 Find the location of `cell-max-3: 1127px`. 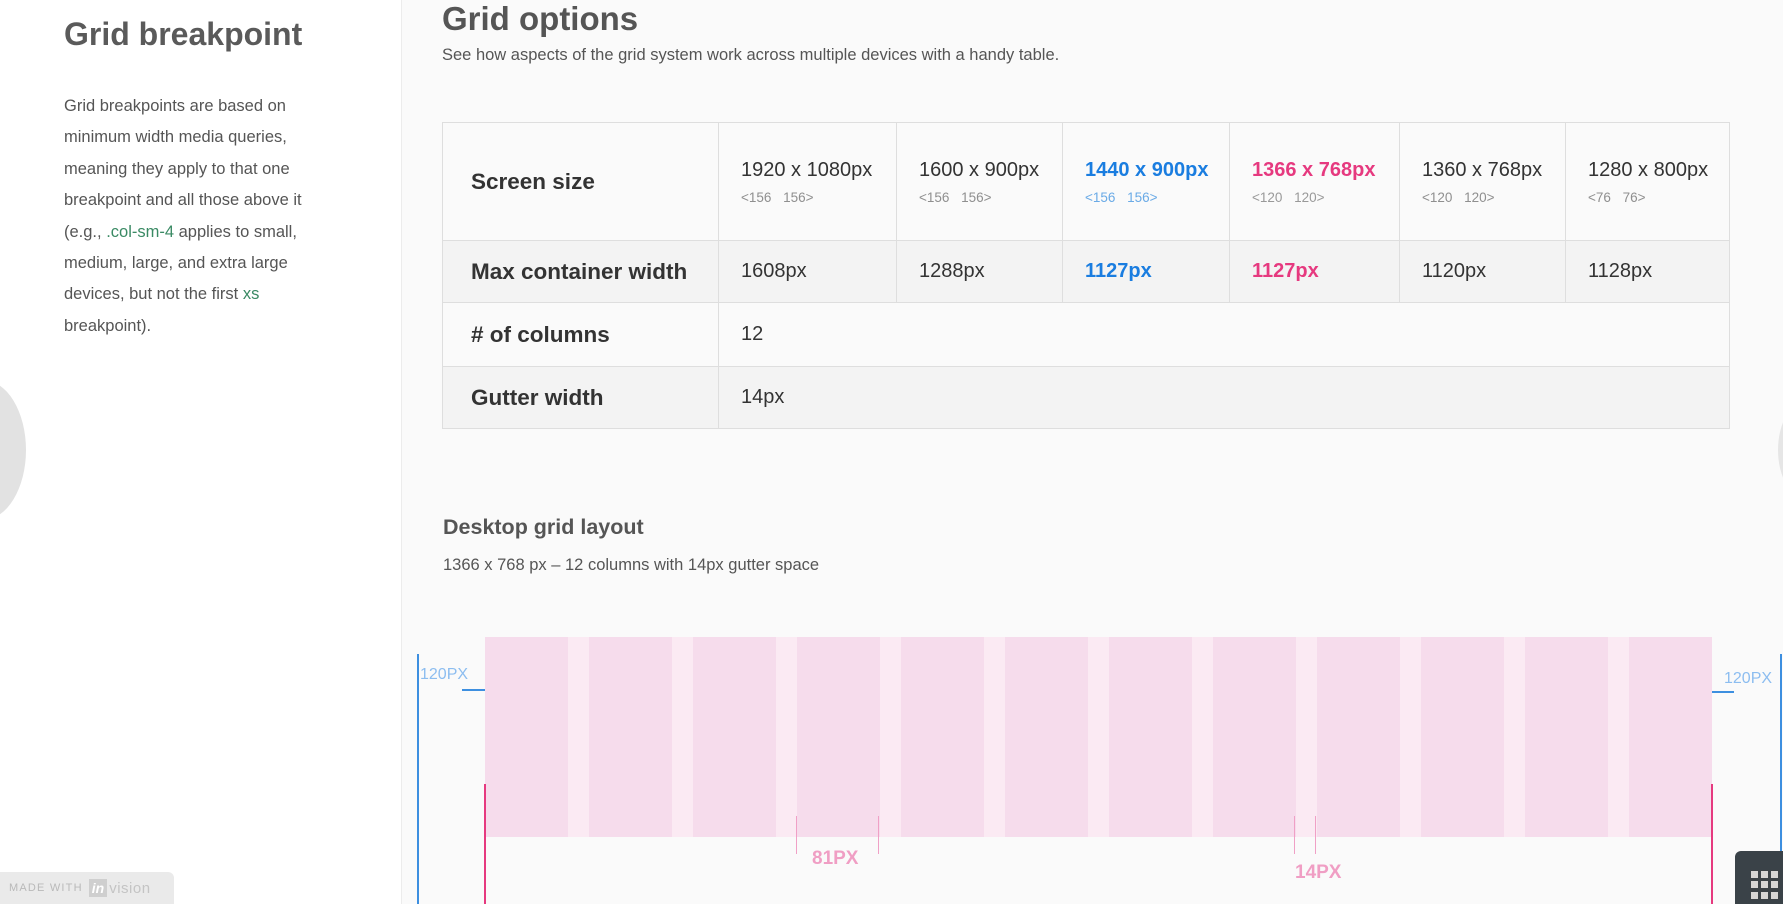

cell-max-3: 1127px is located at coordinates (1314, 271).